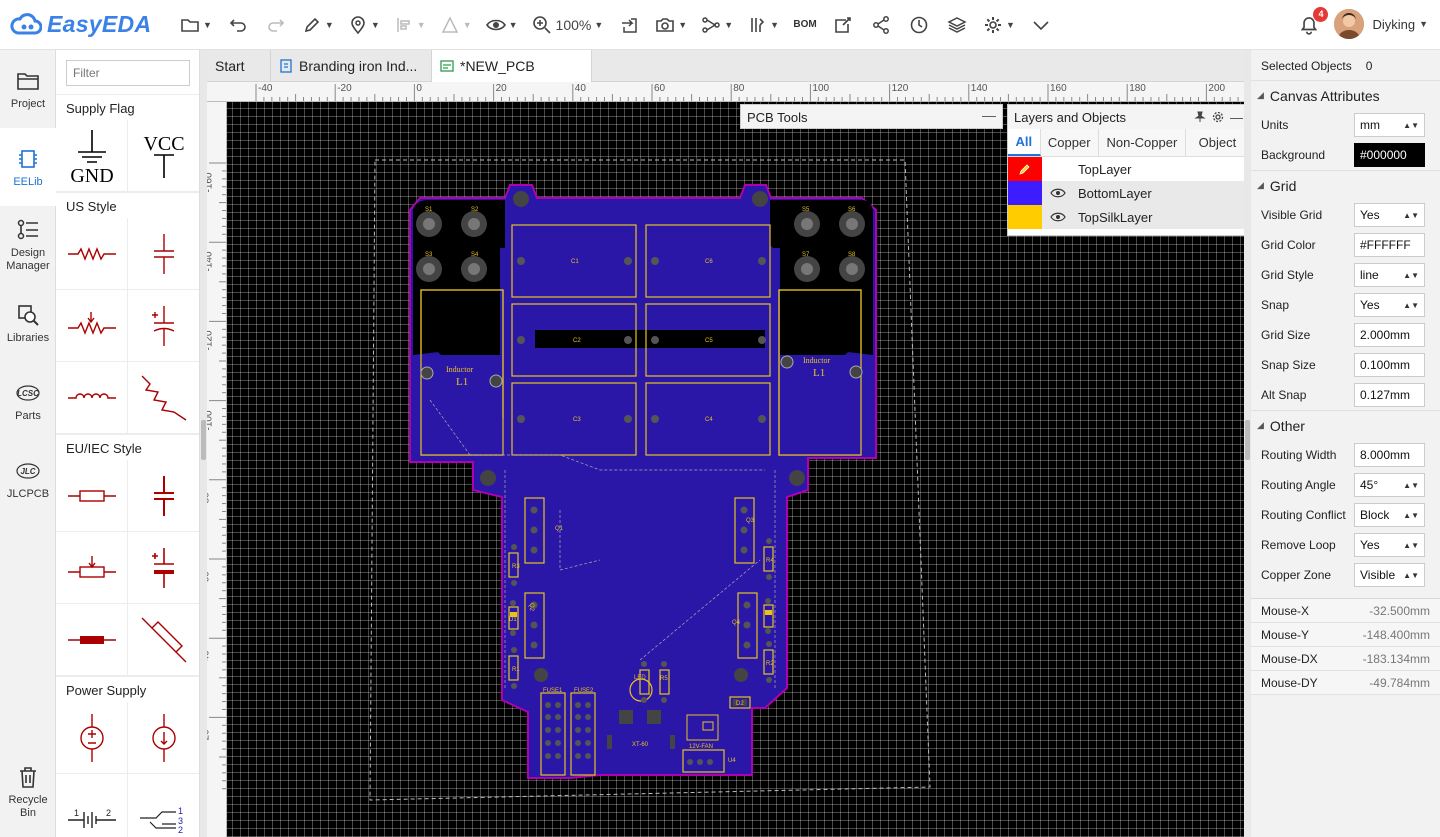  Describe the element at coordinates (665, 24) in the screenshot. I see `camera-icon` at that location.